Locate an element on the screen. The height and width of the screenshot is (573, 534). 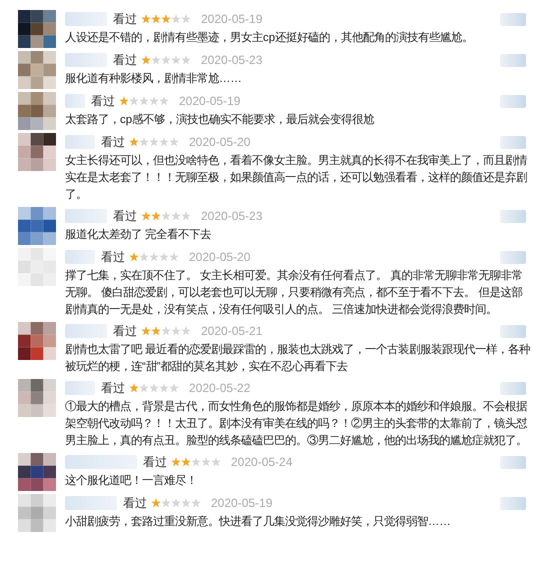
comment-date: 2020-05-24 is located at coordinates (261, 462).